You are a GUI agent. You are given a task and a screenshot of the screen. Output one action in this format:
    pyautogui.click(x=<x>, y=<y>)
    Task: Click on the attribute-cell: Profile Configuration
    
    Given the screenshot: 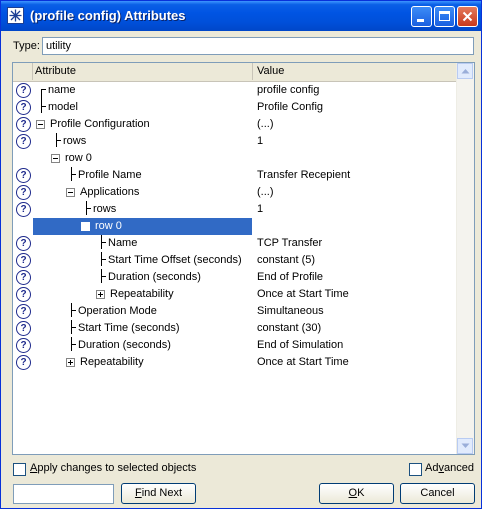 What is the action you would take?
    pyautogui.click(x=142, y=124)
    